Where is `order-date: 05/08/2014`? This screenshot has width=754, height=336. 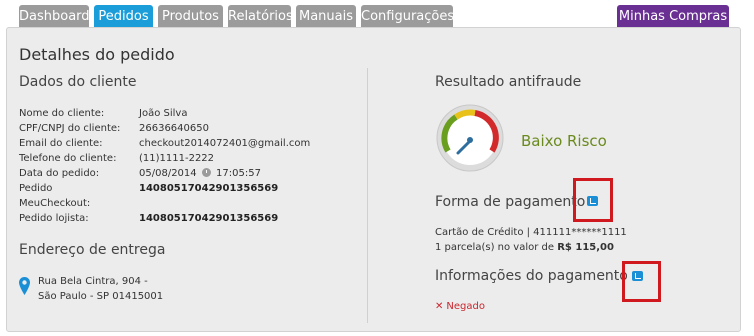
order-date: 05/08/2014 is located at coordinates (168, 173).